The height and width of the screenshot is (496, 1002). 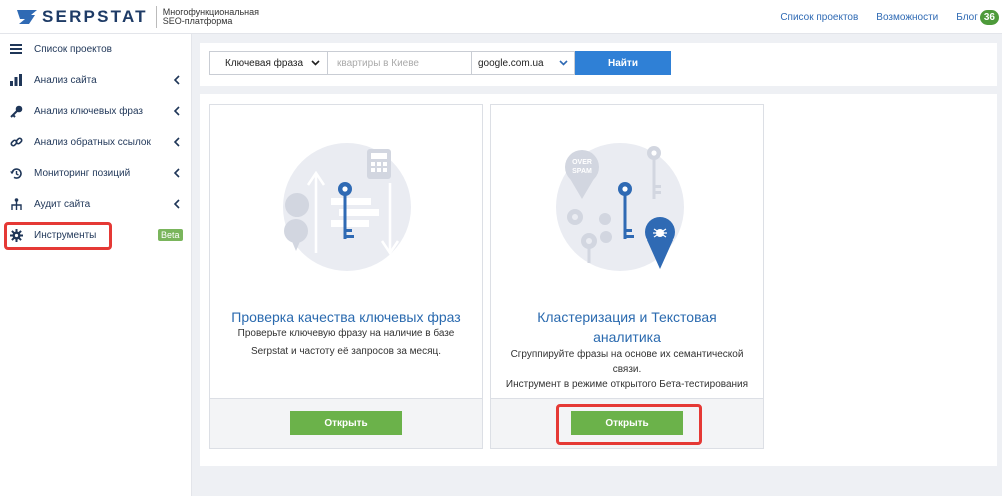 What do you see at coordinates (16, 80) in the screenshot?
I see `bar-chart-icon` at bounding box center [16, 80].